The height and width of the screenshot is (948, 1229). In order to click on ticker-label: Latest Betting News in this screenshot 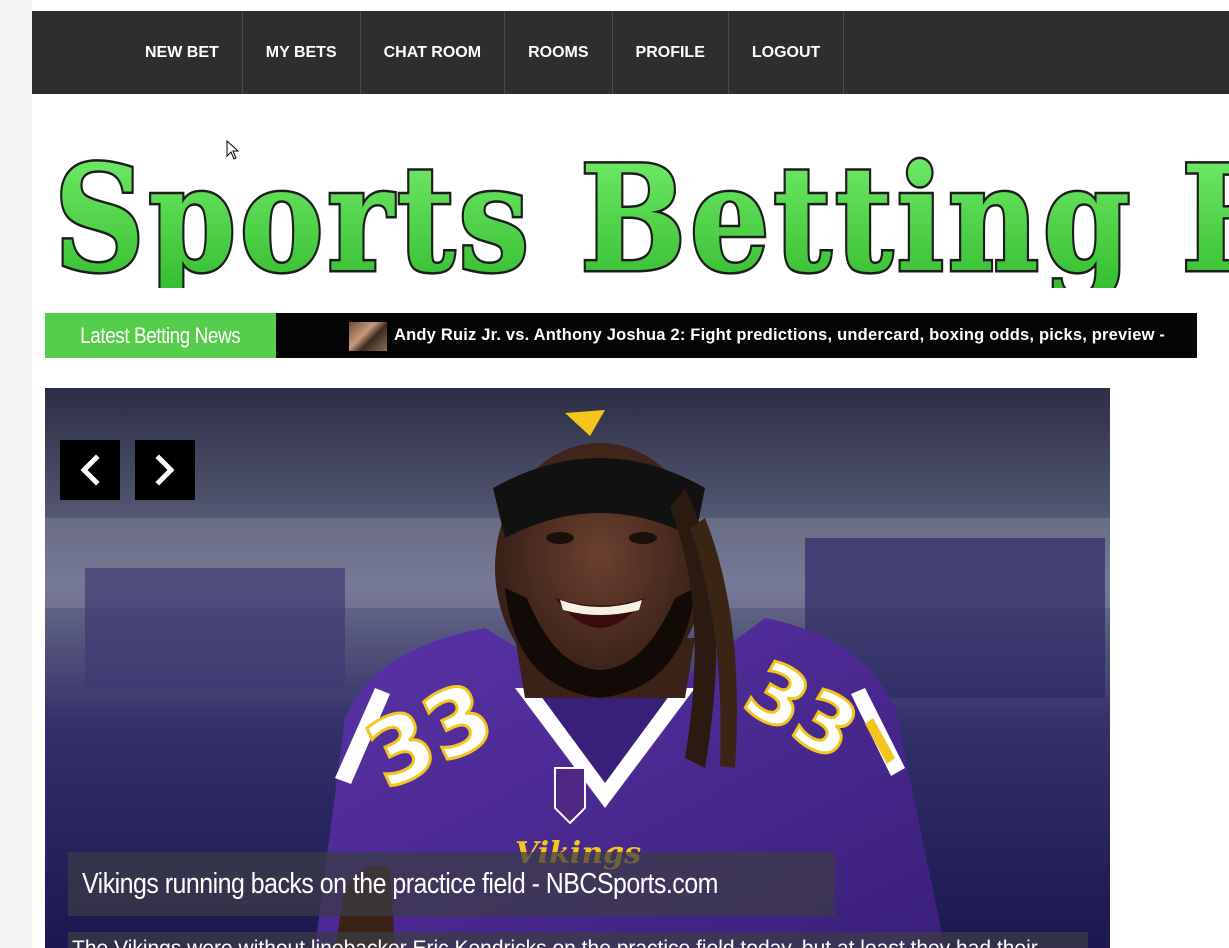, I will do `click(160, 335)`.